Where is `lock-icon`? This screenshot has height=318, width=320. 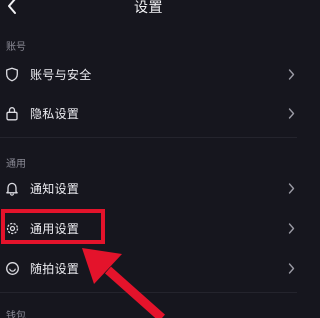 lock-icon is located at coordinates (12, 113).